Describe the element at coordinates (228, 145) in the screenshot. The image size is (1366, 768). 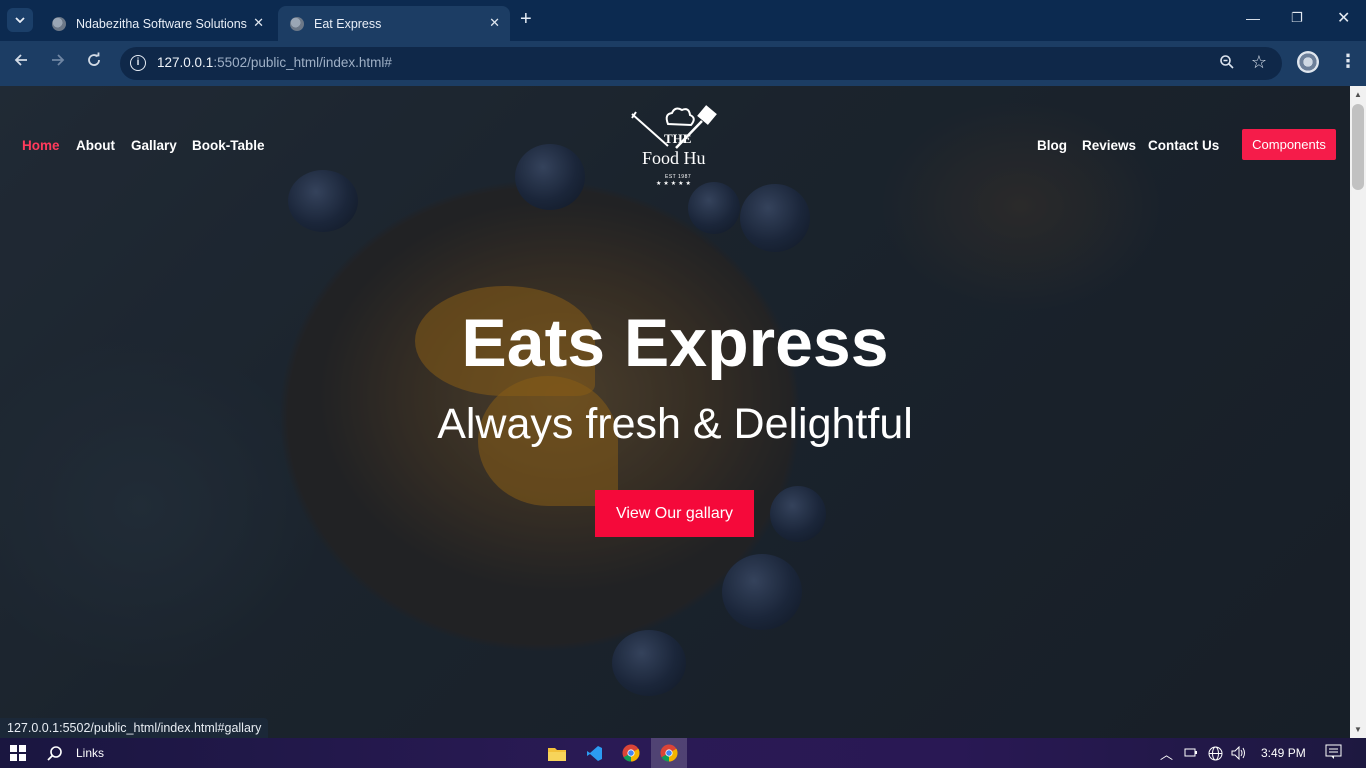
I see `nav-book-table: Book-Table` at that location.